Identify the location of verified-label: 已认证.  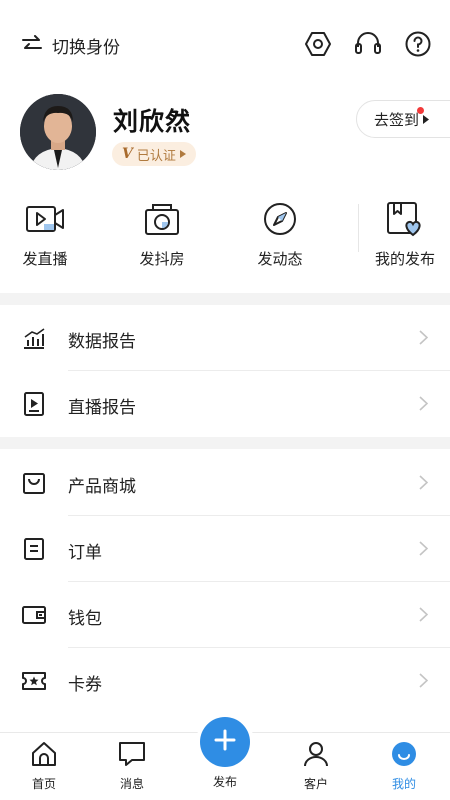
(156, 156).